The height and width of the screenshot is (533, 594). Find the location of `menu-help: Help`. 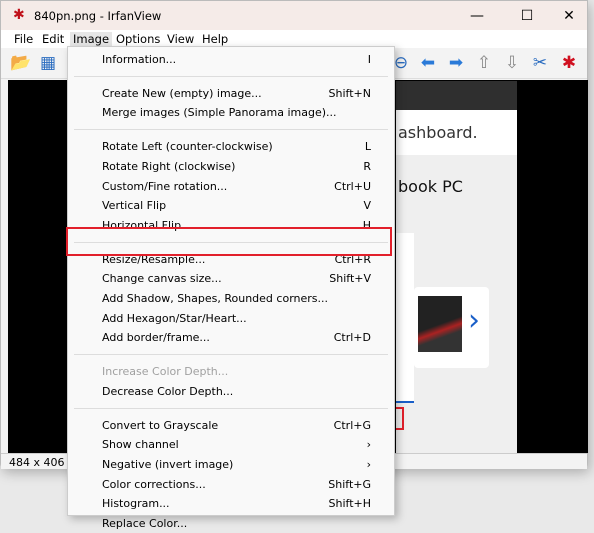

menu-help: Help is located at coordinates (215, 39).